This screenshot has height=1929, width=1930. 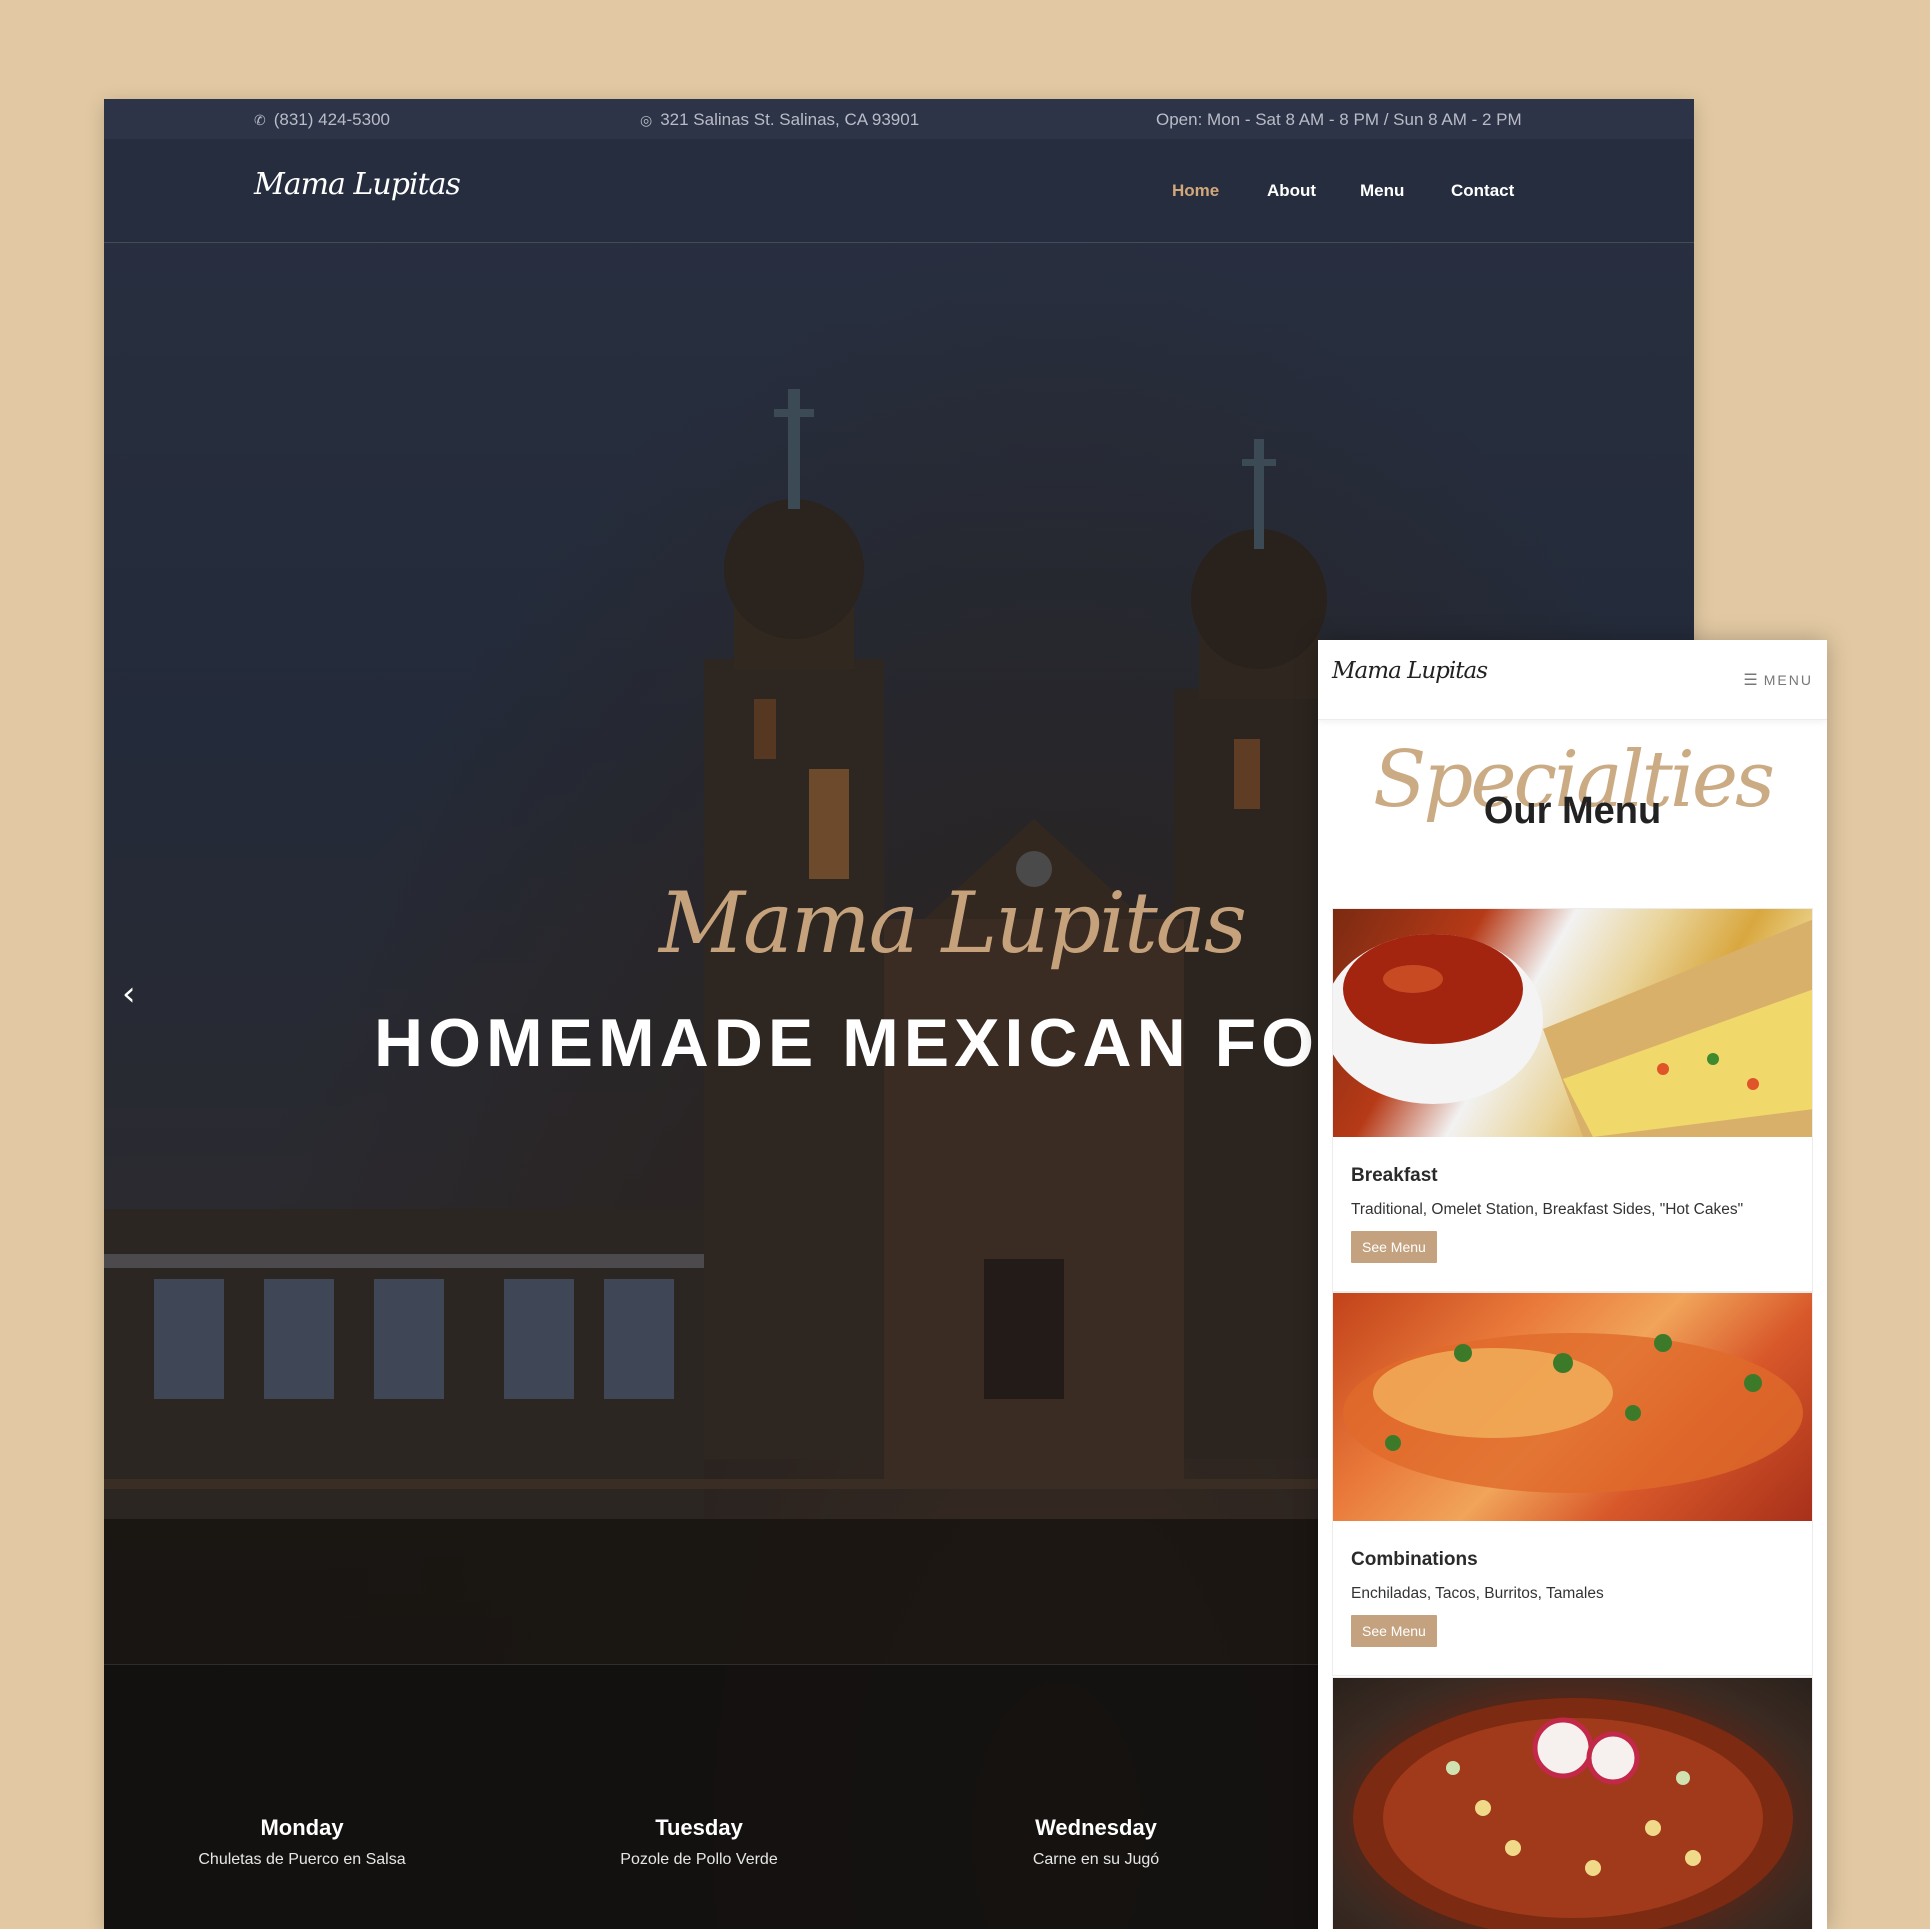 I want to click on hero-title: HOMEMADE MEXICAN FOOD, so click(x=902, y=1043).